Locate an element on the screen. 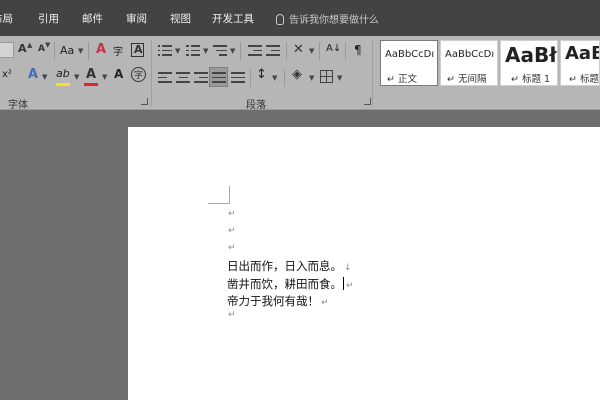 This screenshot has width=600, height=400. numbering-icon is located at coordinates (193, 50).